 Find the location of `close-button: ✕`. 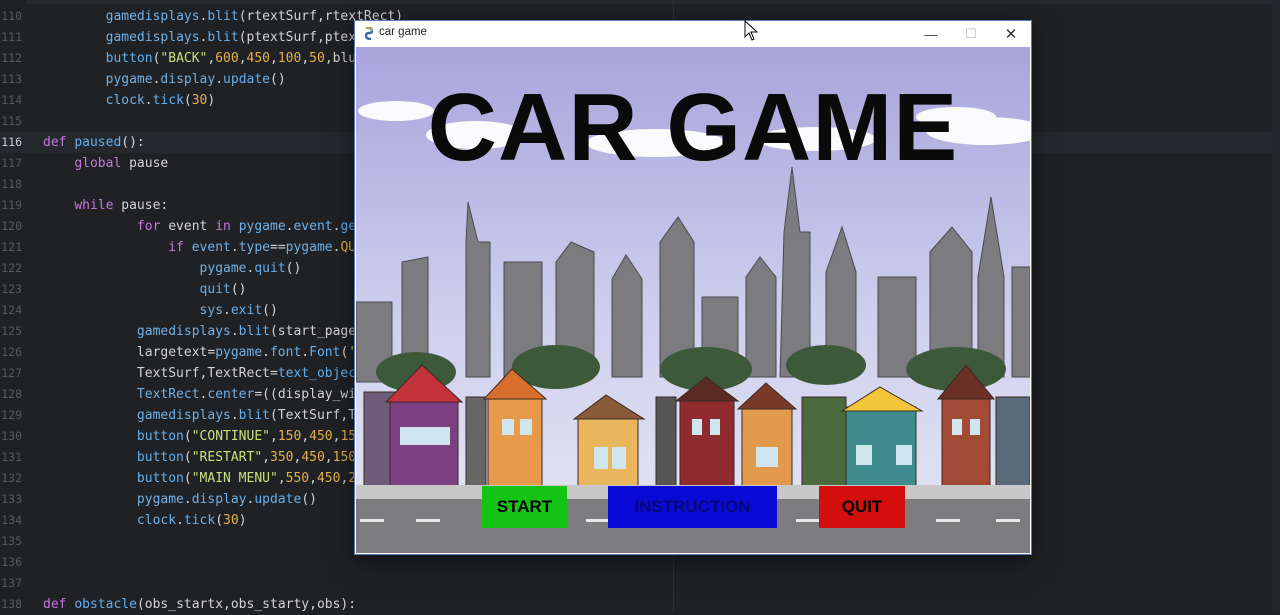

close-button: ✕ is located at coordinates (1011, 34).